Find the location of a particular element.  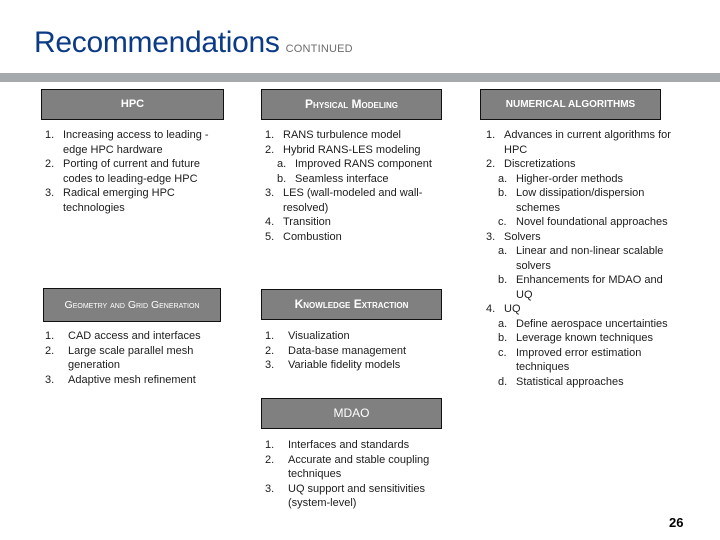

item-text: Radical emerging HPC technologies is located at coordinates (119, 200).